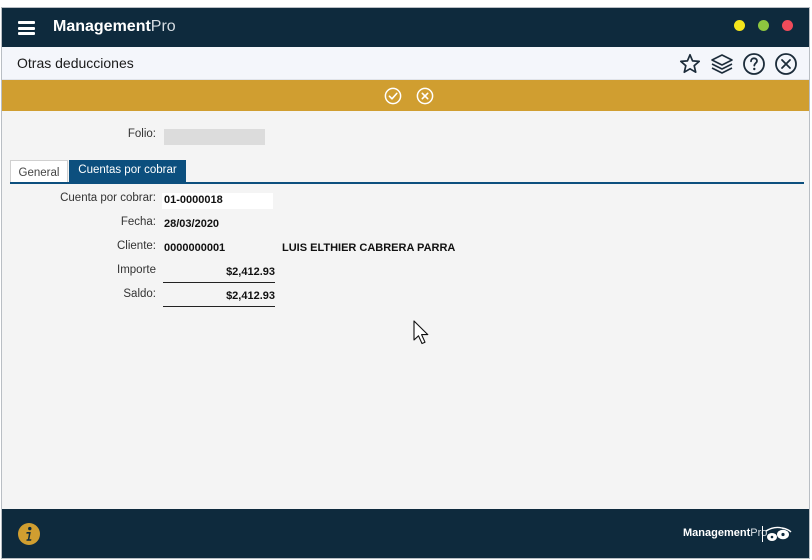  I want to click on brand-logo-icon, so click(777, 534).